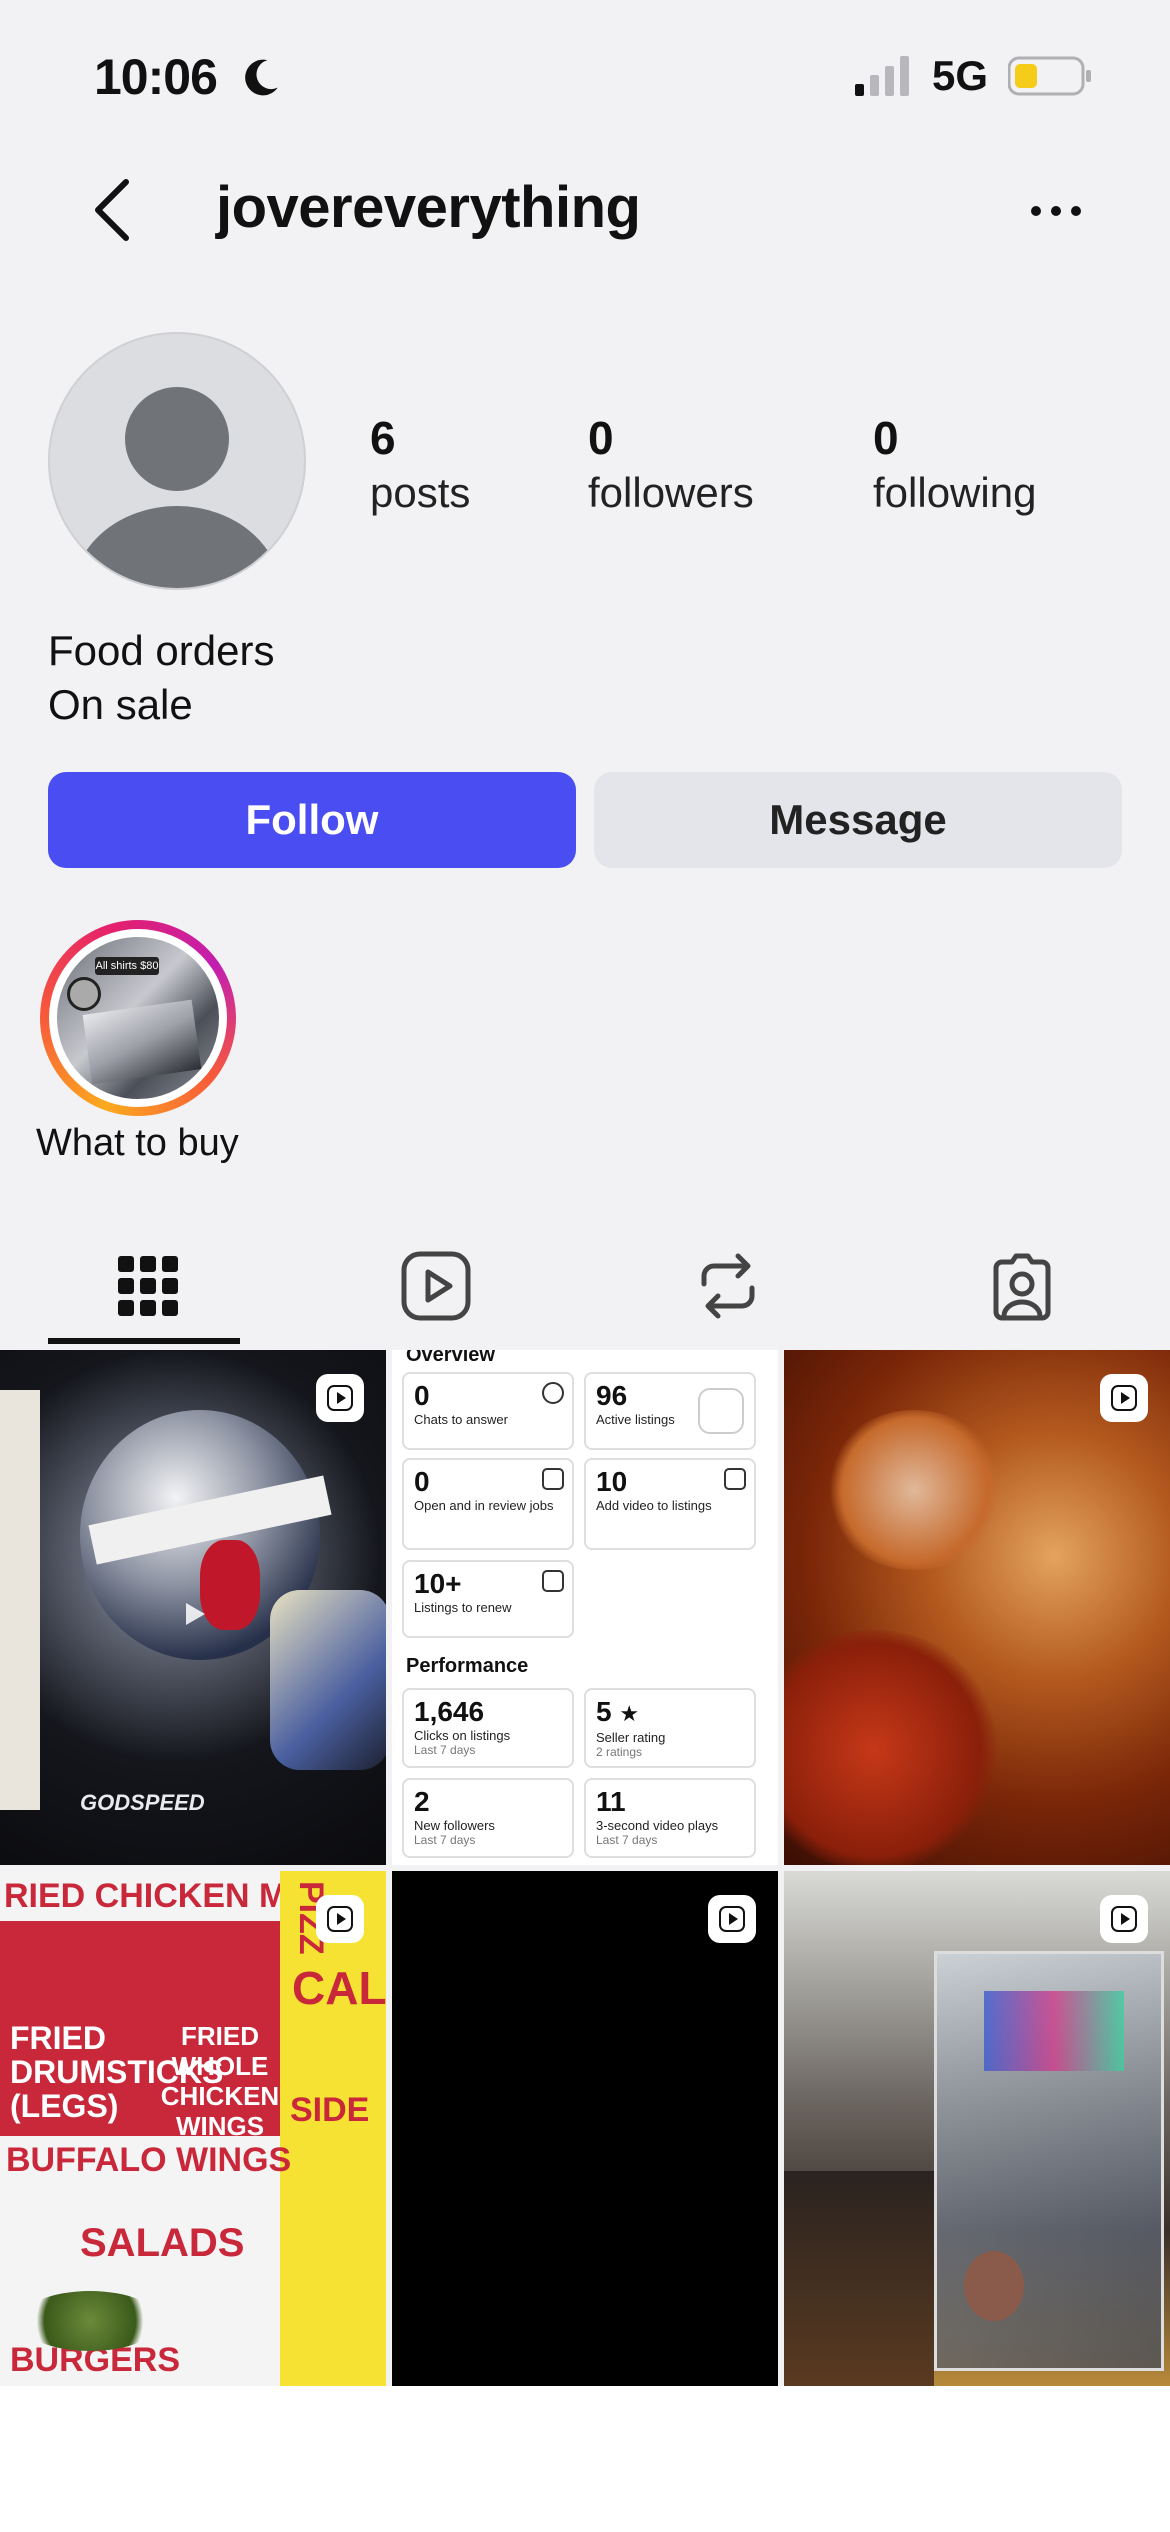 The height and width of the screenshot is (2532, 1170). I want to click on highlight-thumbnail: All shirts $80, so click(138, 1018).